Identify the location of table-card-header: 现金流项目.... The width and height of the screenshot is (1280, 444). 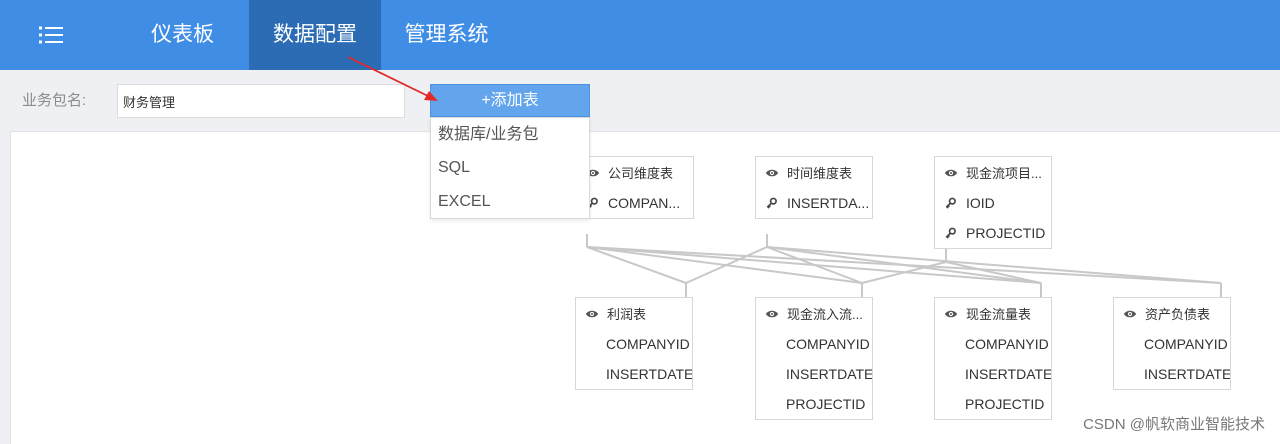
(993, 172).